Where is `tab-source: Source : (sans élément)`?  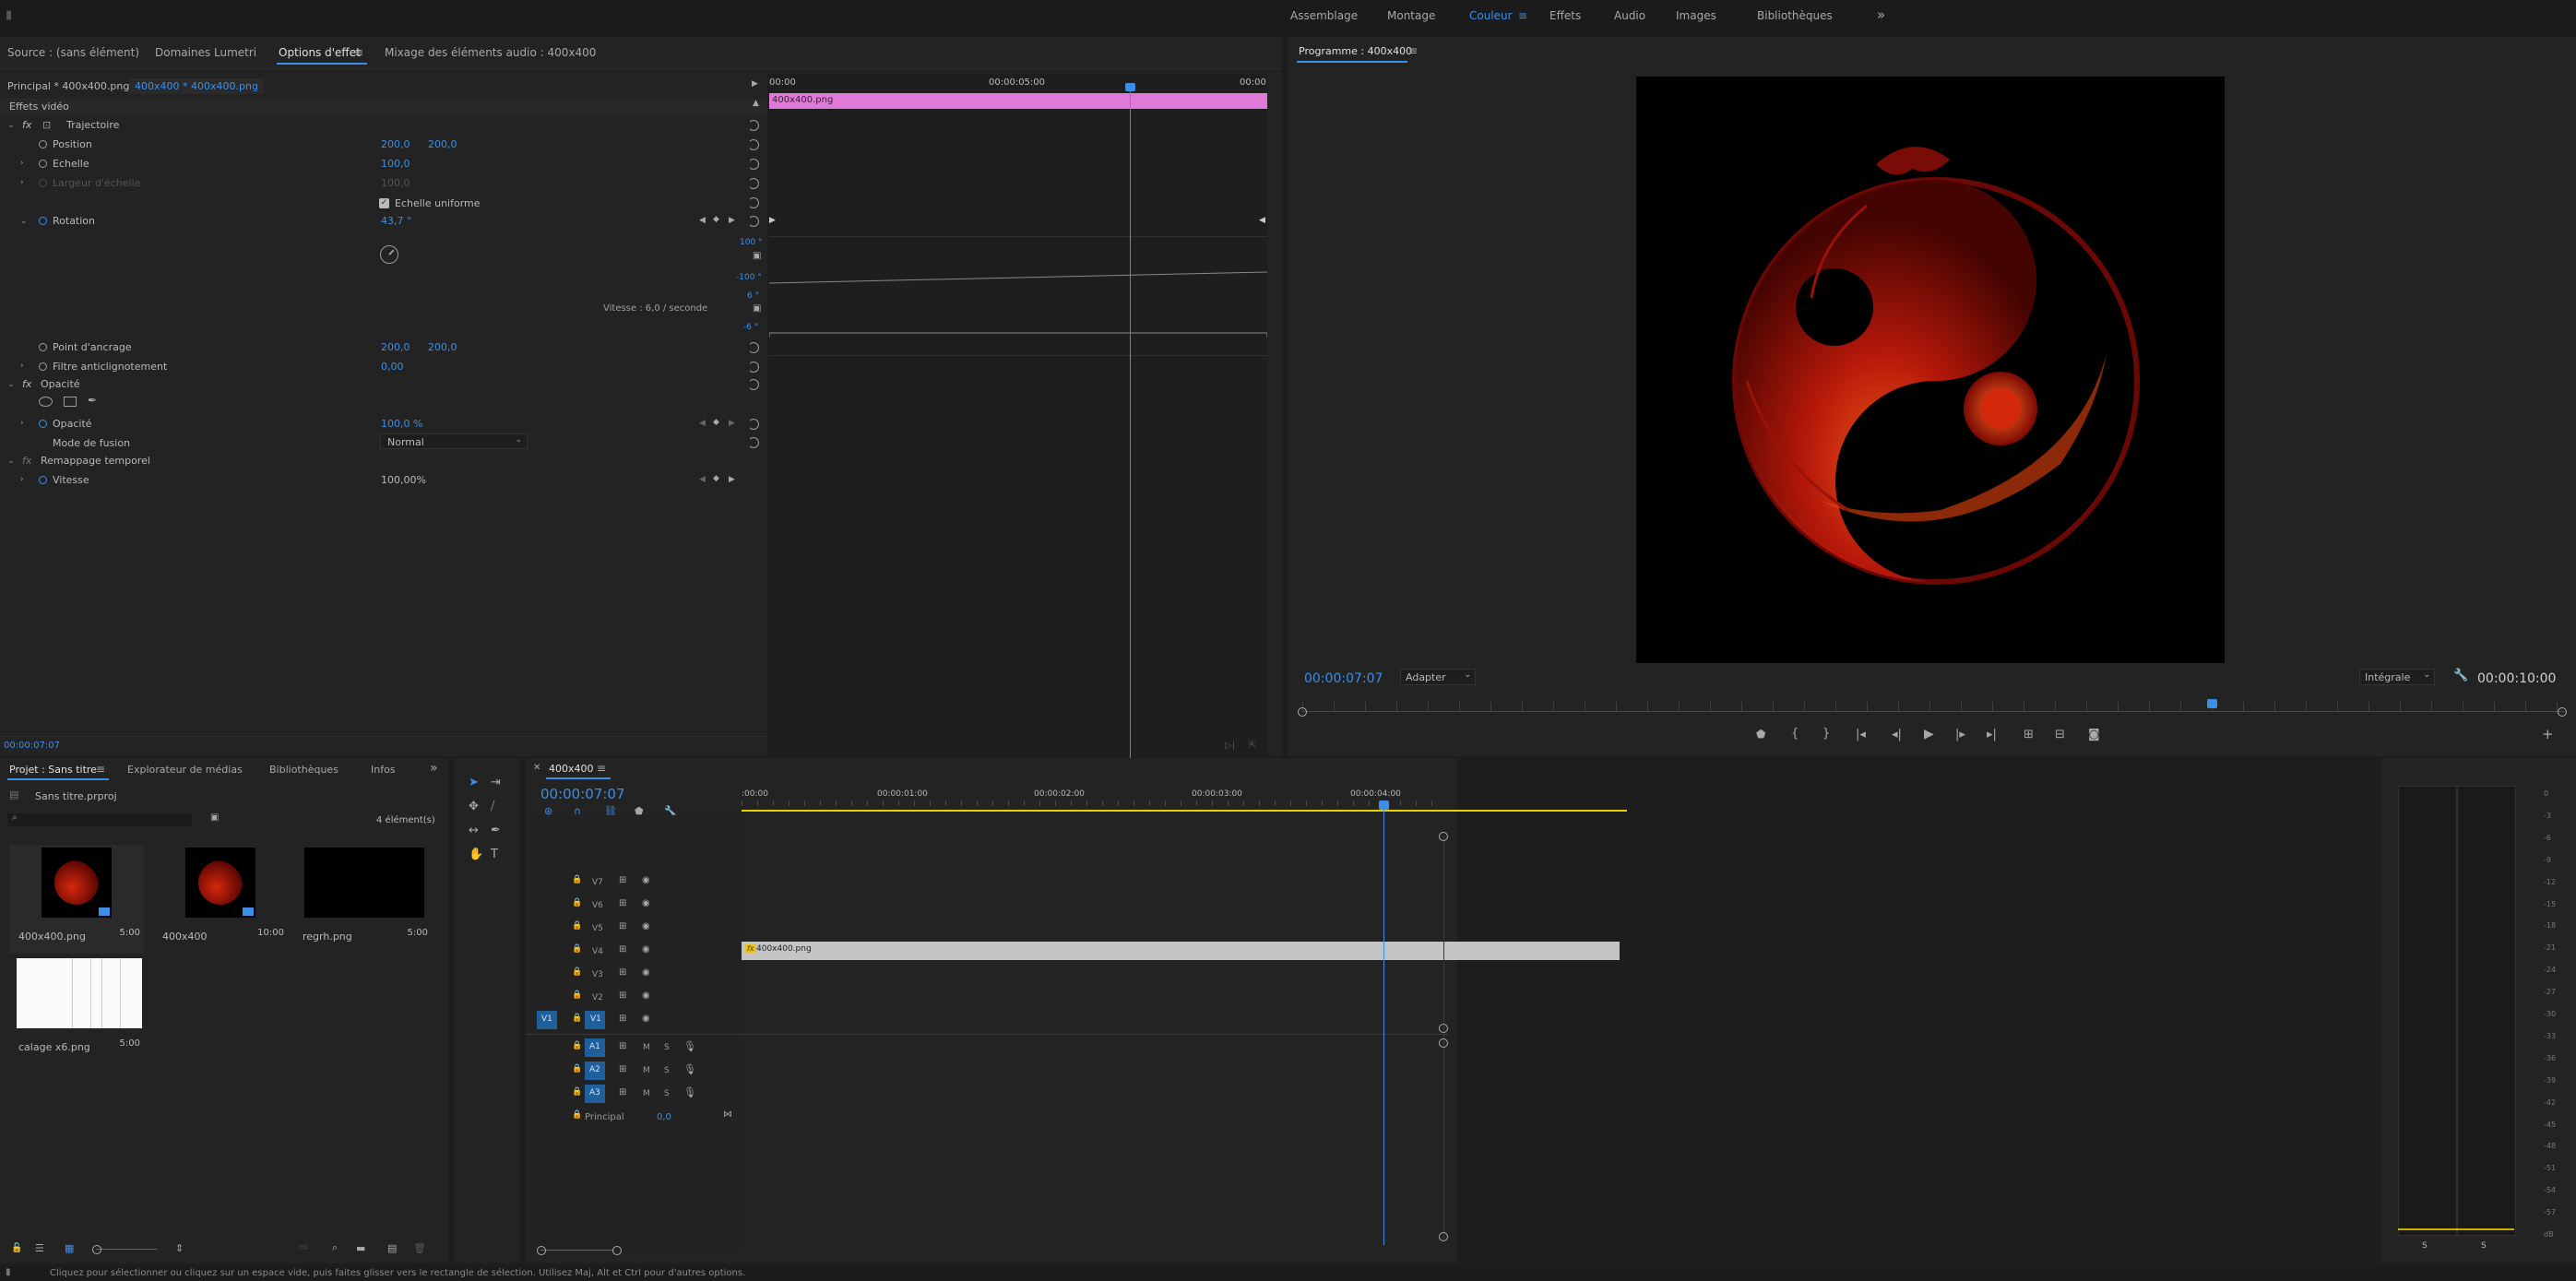
tab-source: Source : (sans élément) is located at coordinates (73, 53).